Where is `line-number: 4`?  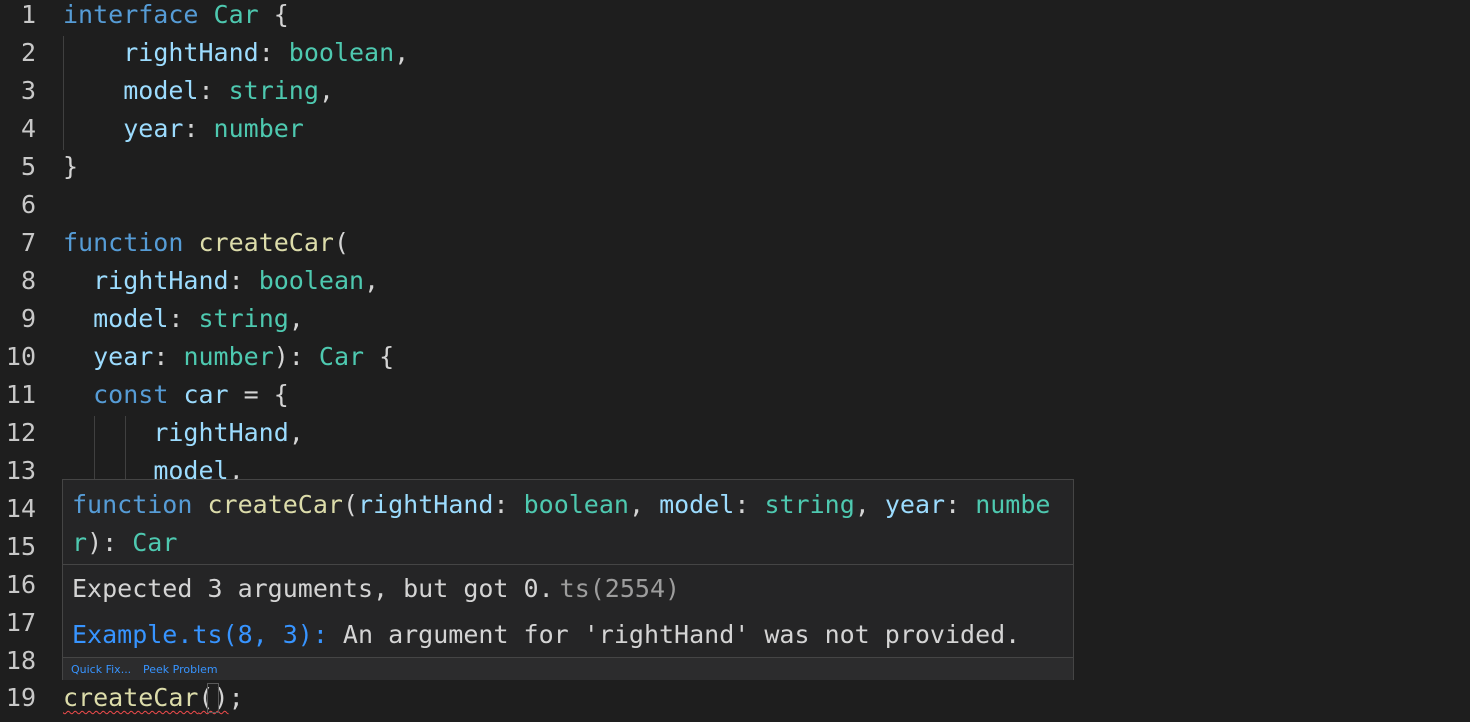 line-number: 4 is located at coordinates (28, 128).